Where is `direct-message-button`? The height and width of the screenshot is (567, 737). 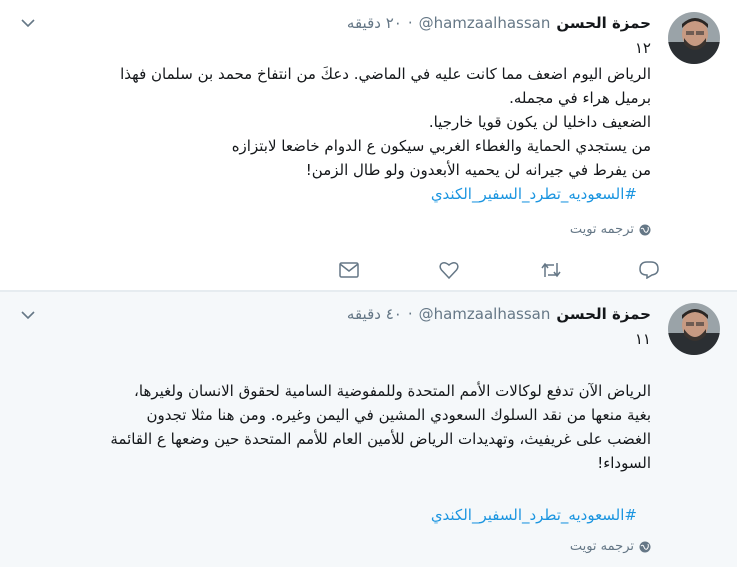 direct-message-button is located at coordinates (349, 270).